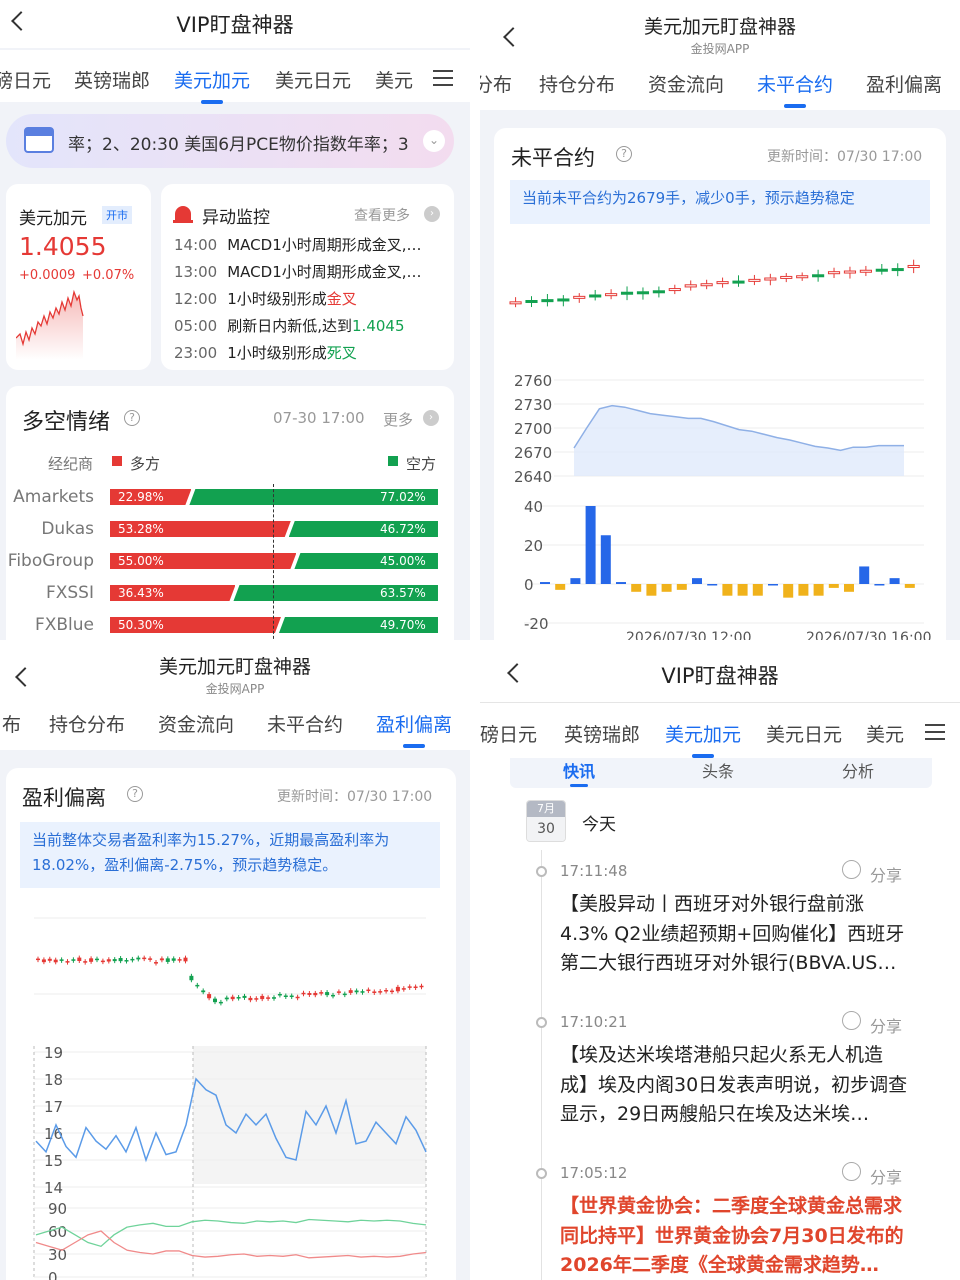  What do you see at coordinates (533, 429) in the screenshot?
I see `y-tick-label: 2700` at bounding box center [533, 429].